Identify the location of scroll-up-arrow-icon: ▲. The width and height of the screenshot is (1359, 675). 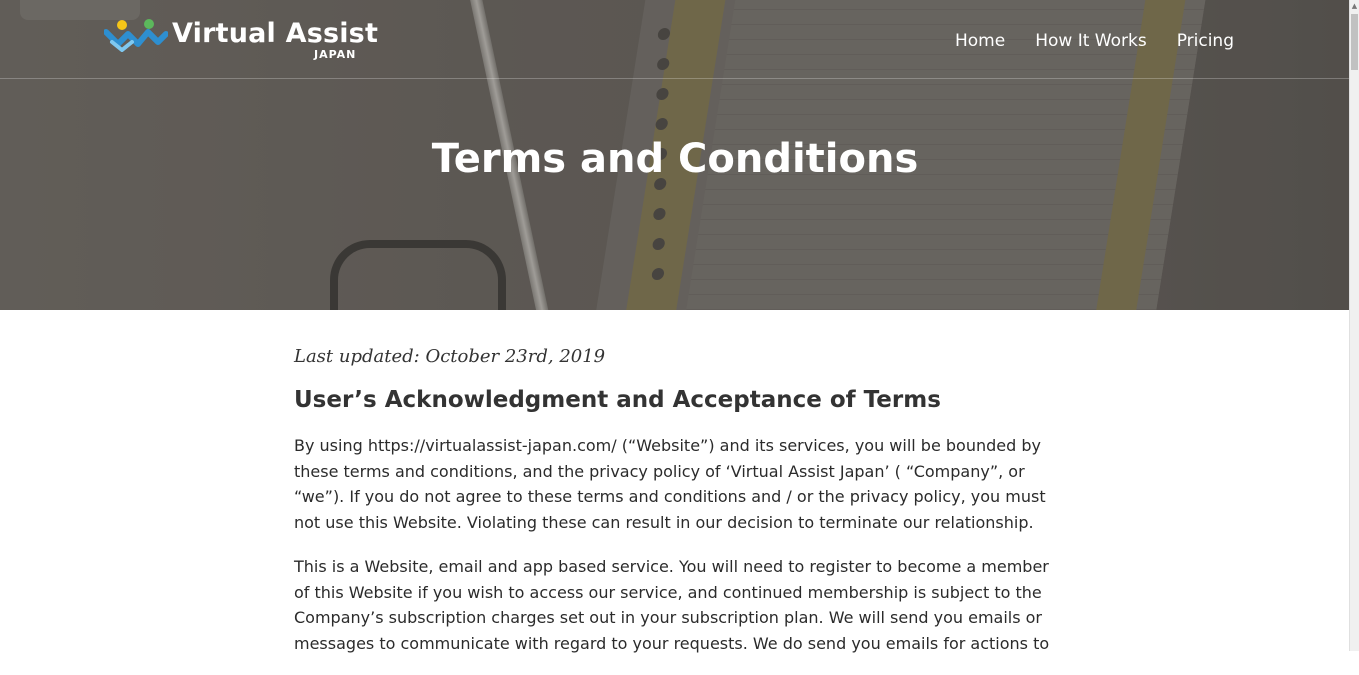
(1354, 6).